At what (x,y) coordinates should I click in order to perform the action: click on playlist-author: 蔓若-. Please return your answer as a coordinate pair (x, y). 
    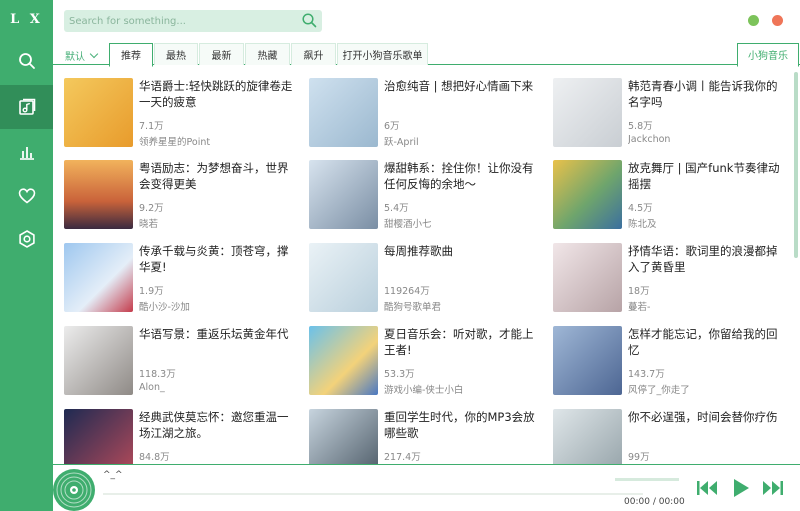
    Looking at the image, I should click on (639, 307).